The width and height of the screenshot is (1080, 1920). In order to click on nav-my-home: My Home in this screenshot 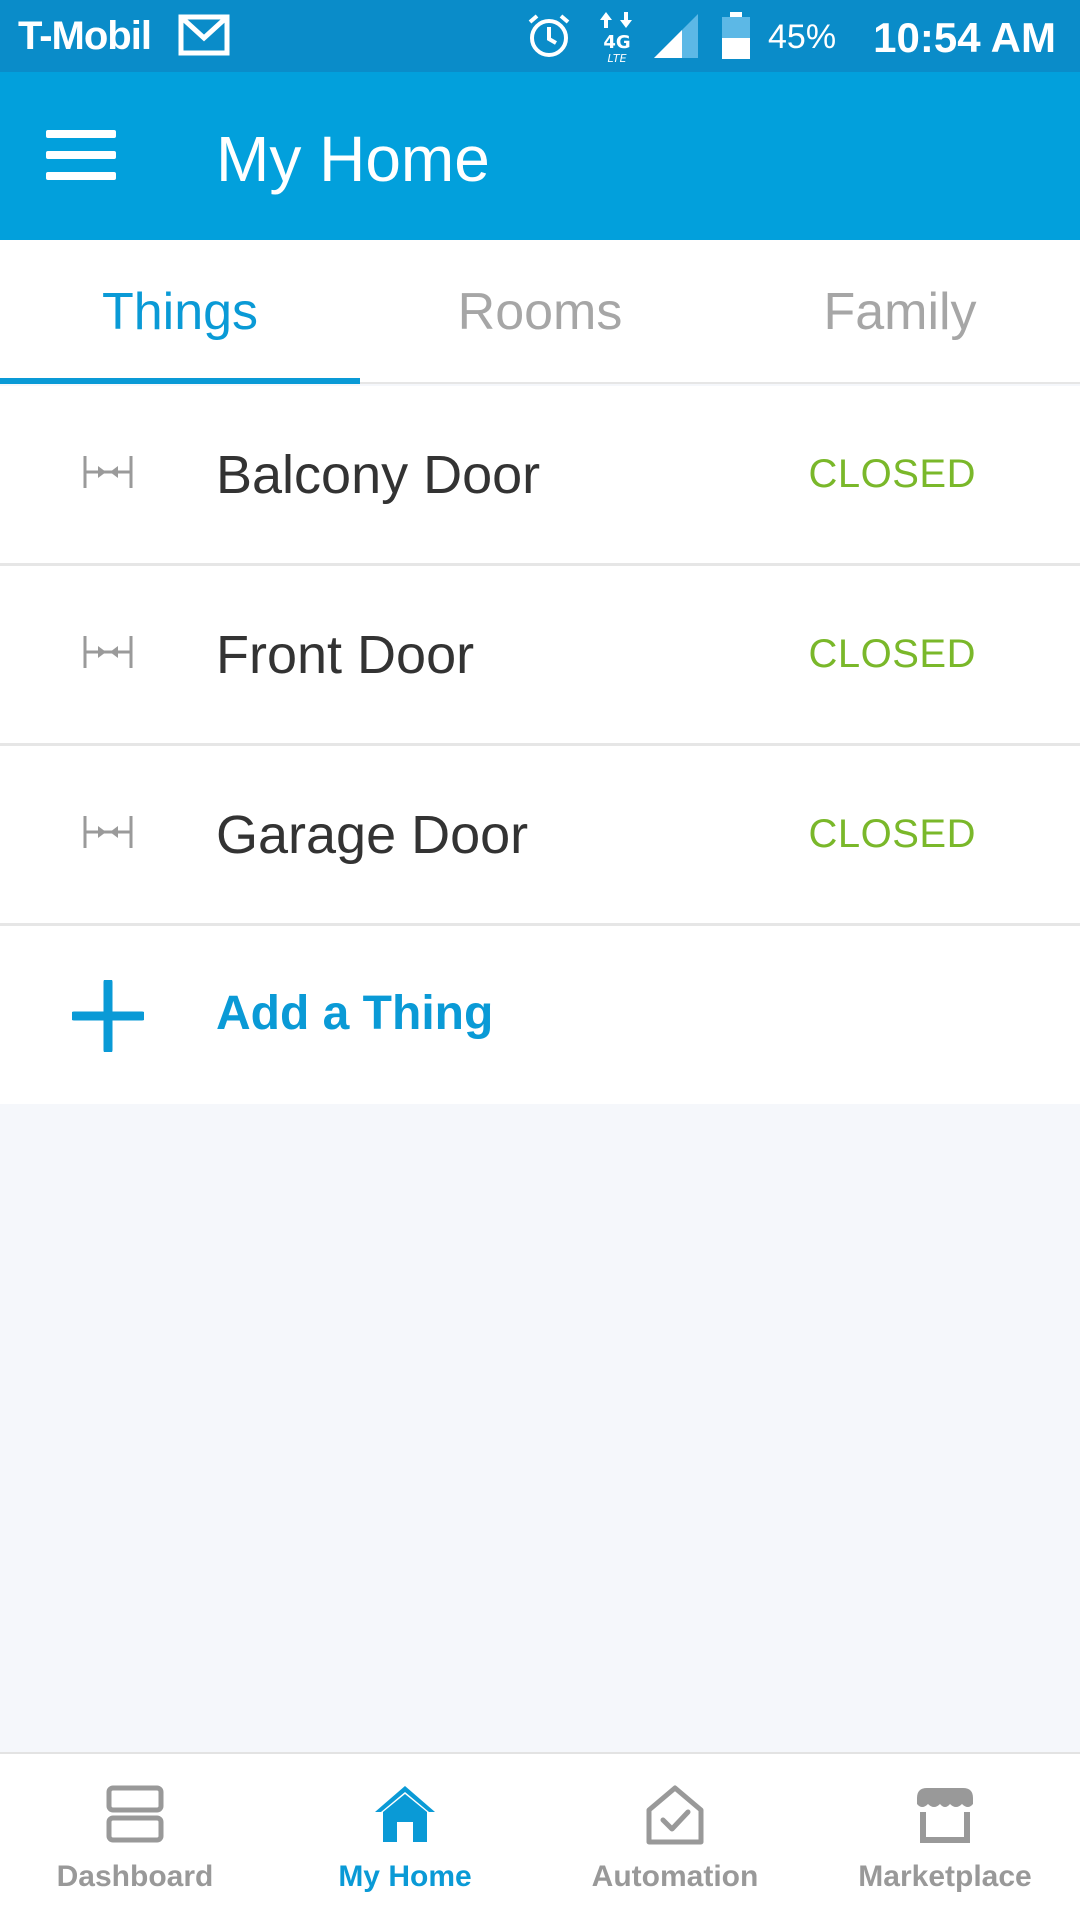, I will do `click(405, 1837)`.